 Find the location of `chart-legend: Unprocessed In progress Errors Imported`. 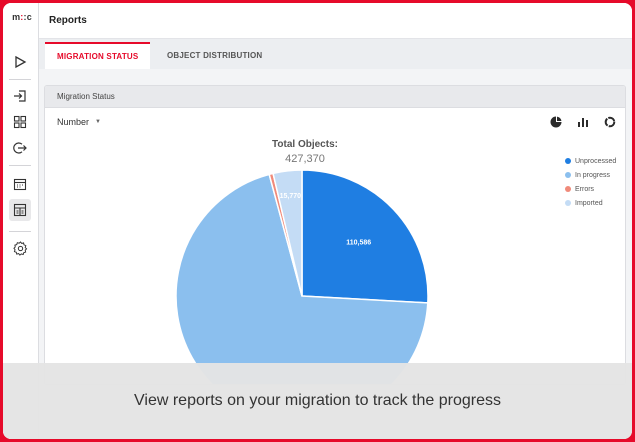

chart-legend: Unprocessed In progress Errors Imported is located at coordinates (595, 182).